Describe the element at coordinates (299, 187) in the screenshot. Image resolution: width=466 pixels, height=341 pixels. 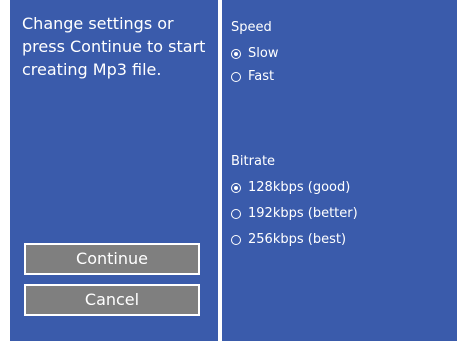
I see `bitrate-option-label: 128kbps (good)` at that location.